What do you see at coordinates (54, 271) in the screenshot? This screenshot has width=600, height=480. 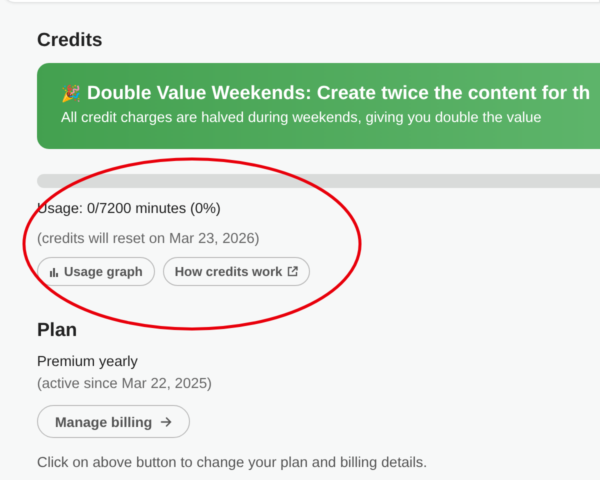 I see `bar-chart-icon` at bounding box center [54, 271].